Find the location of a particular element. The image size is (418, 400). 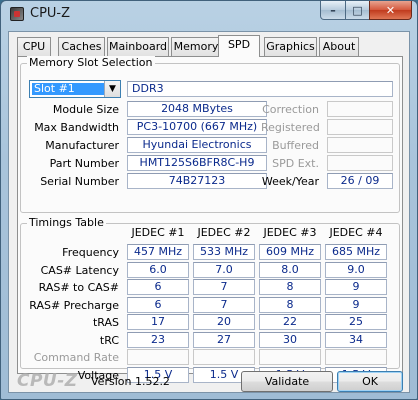

timings-column-header: JEDEC #1 is located at coordinates (158, 232).